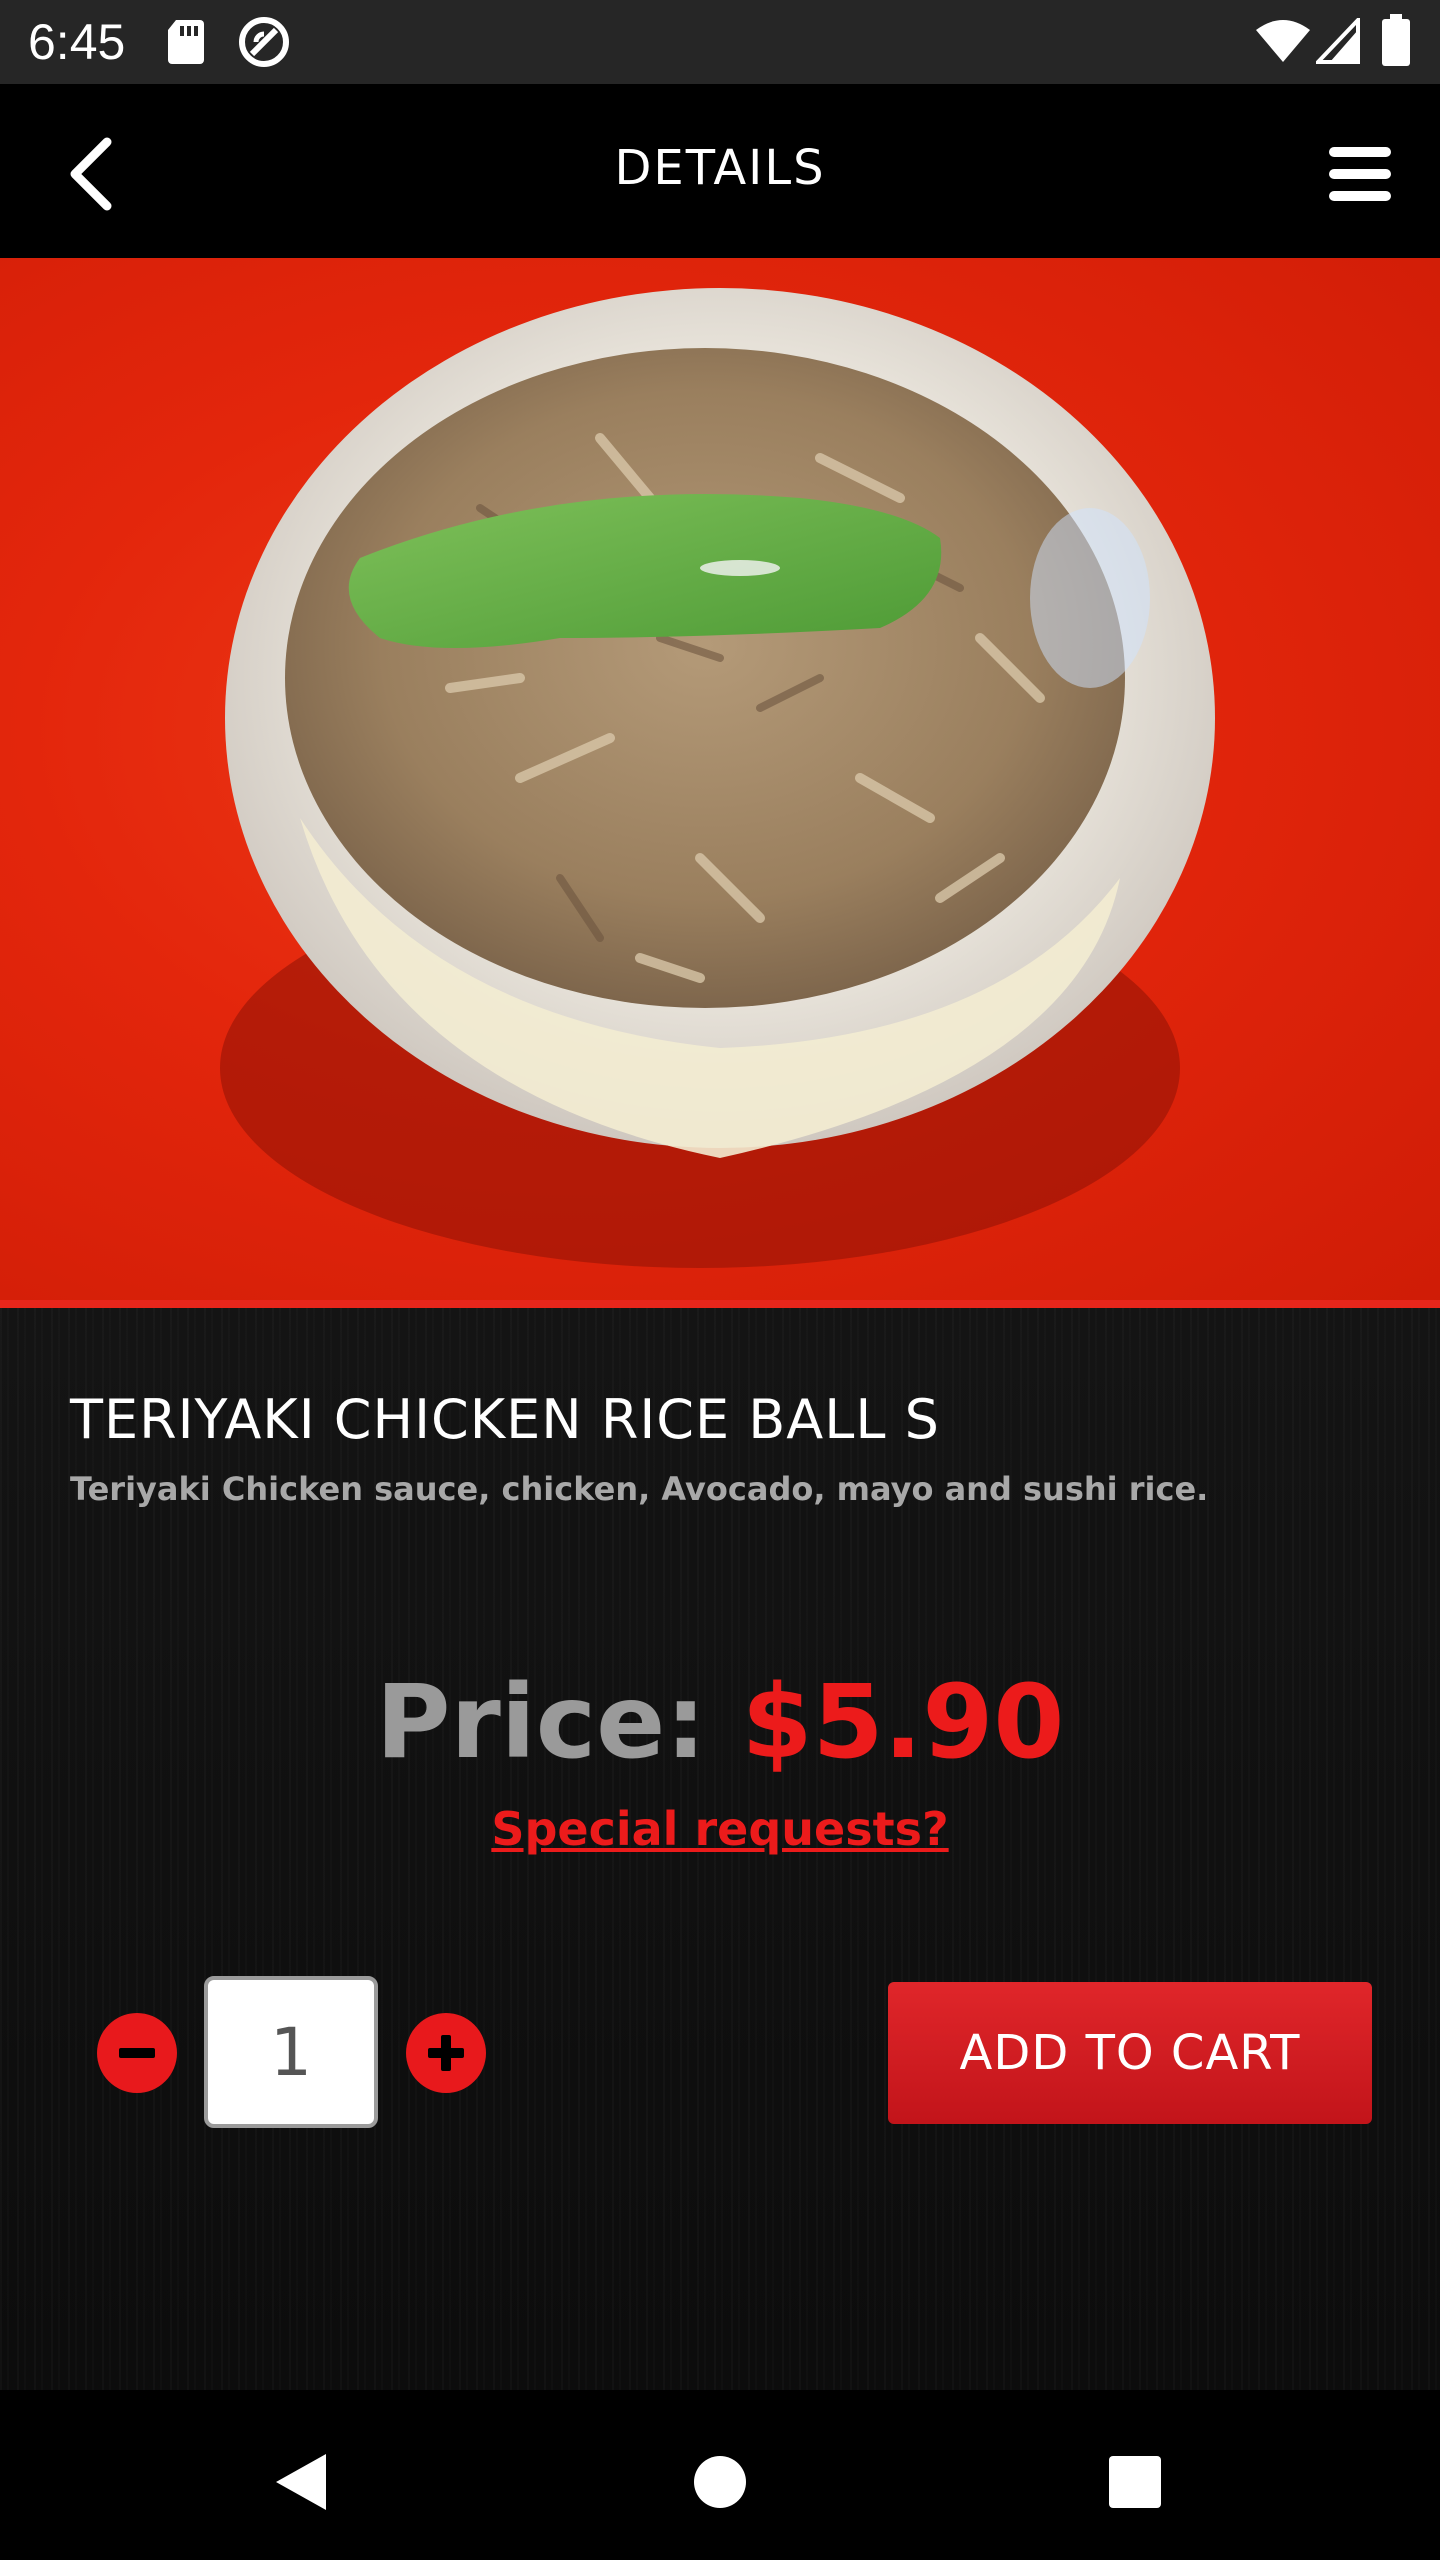 The height and width of the screenshot is (2560, 1440). What do you see at coordinates (720, 168) in the screenshot?
I see `page-title: DETAILS` at bounding box center [720, 168].